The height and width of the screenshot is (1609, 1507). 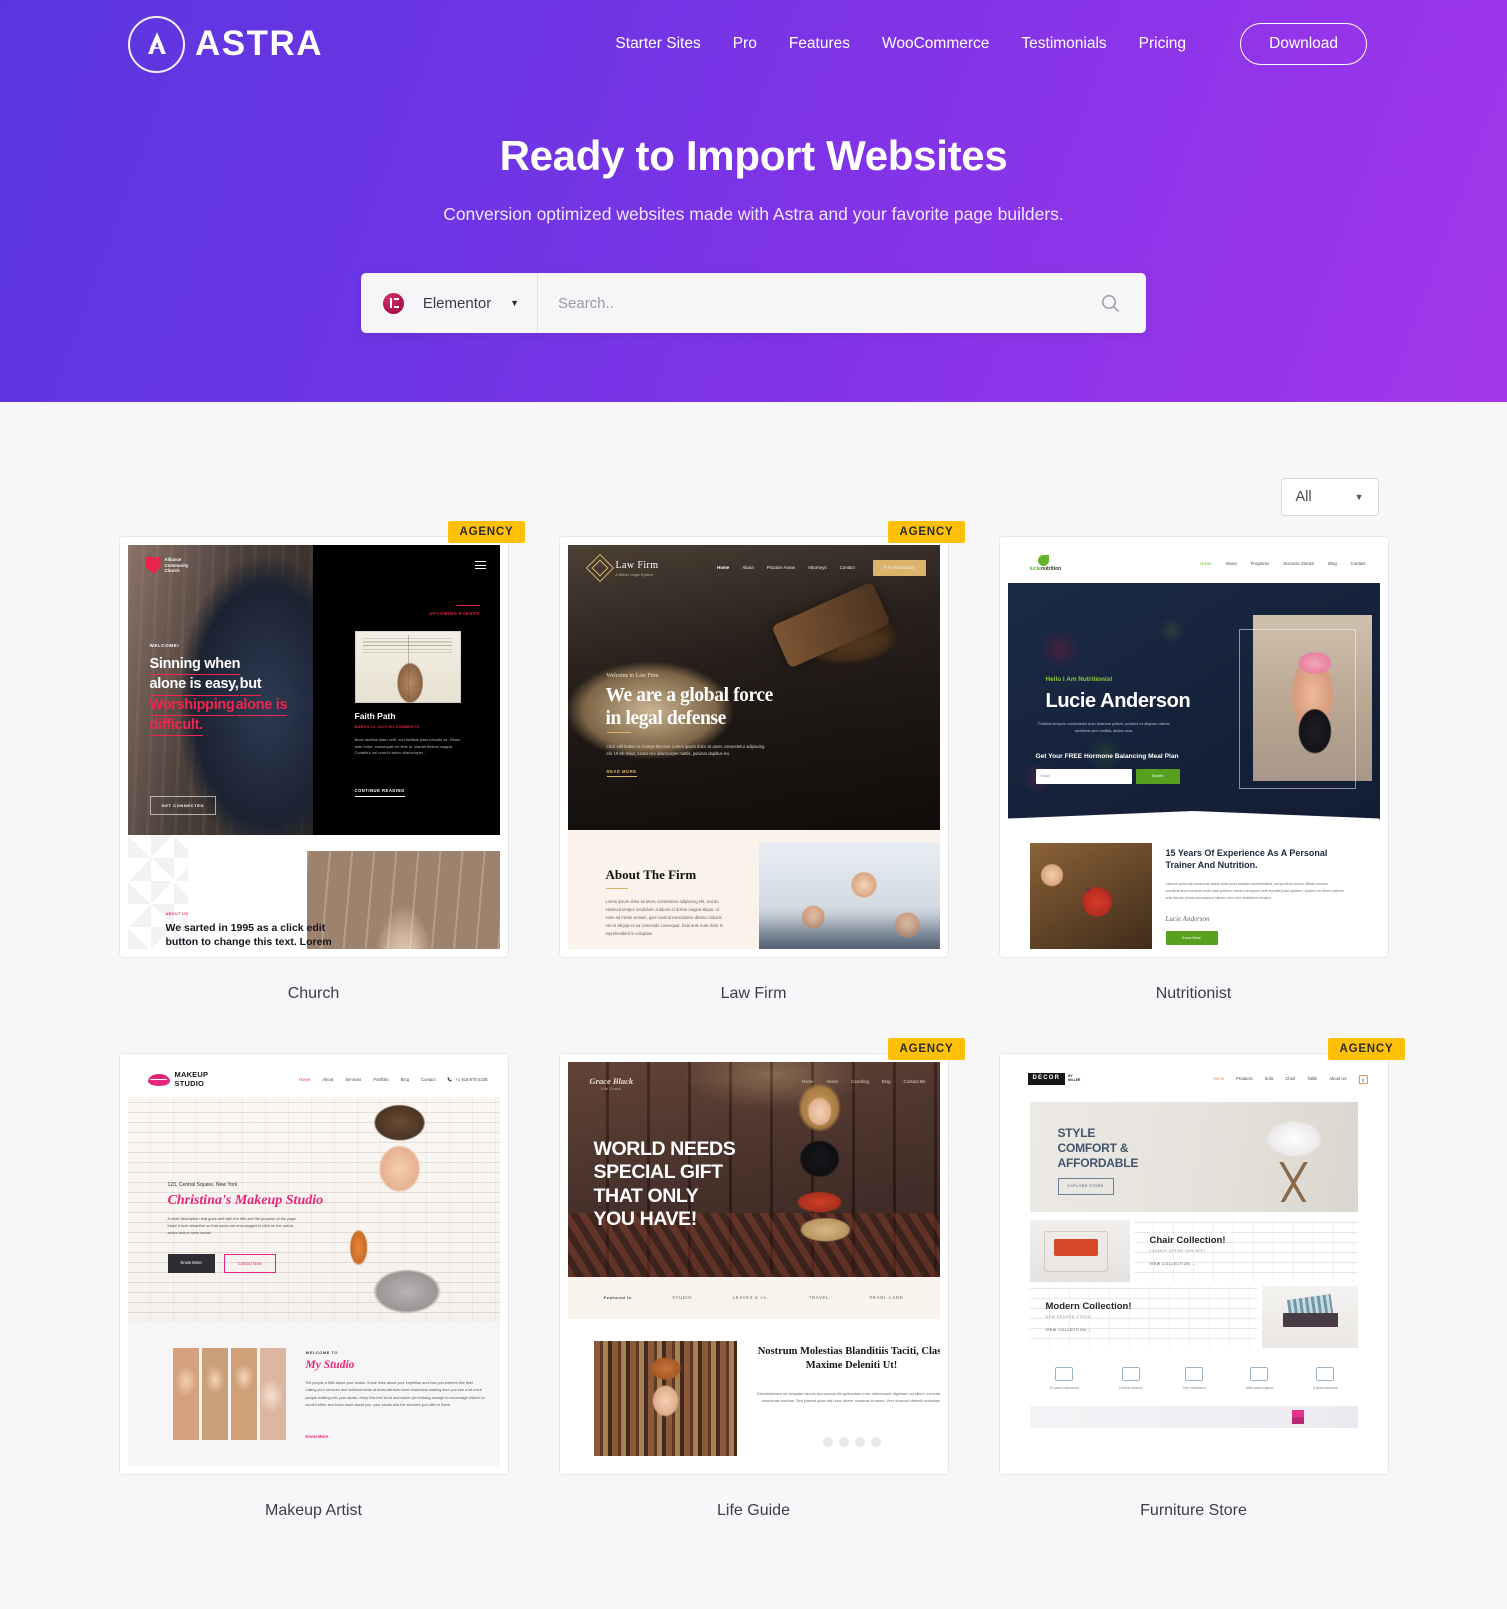 What do you see at coordinates (202, 1185) in the screenshot?
I see `site-address: 123, Central Square, New York` at bounding box center [202, 1185].